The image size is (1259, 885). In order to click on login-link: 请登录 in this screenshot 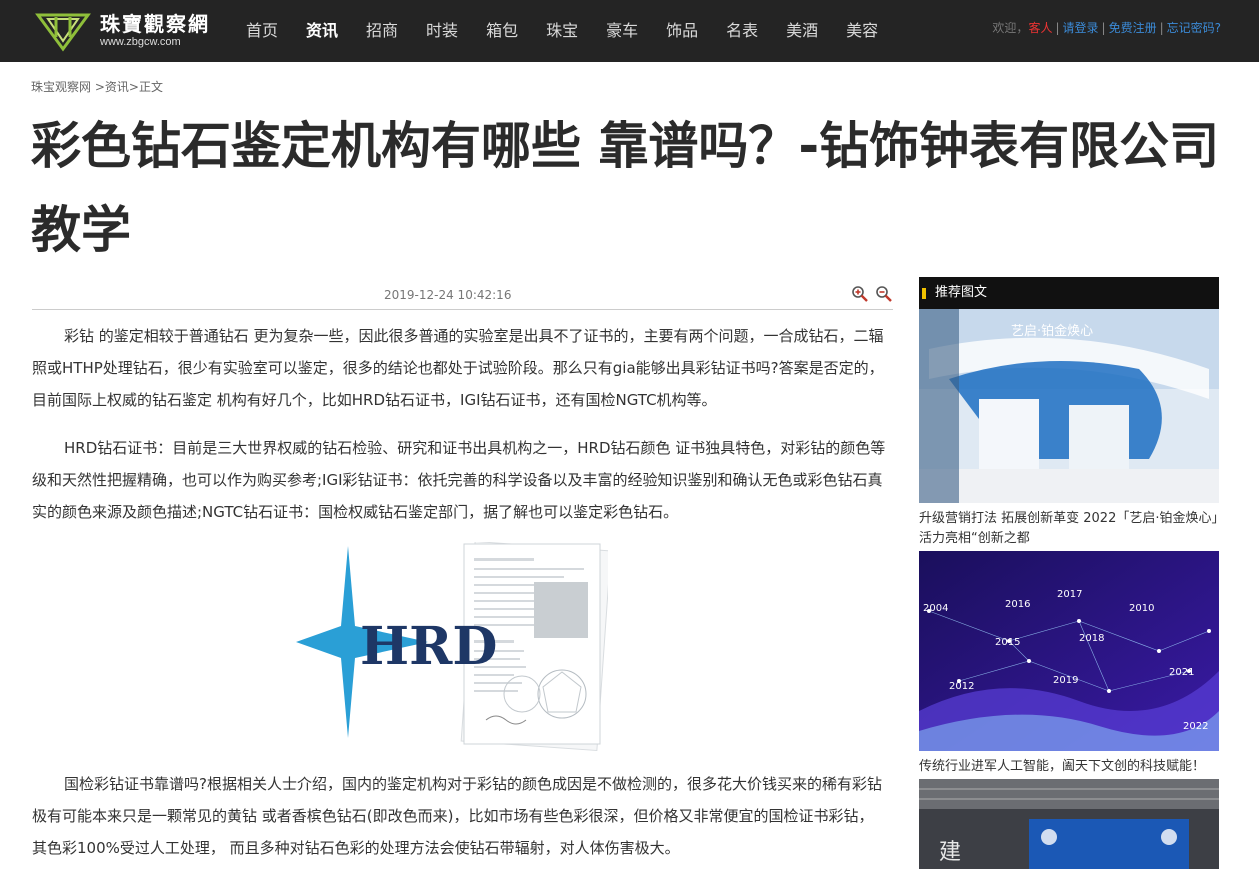, I will do `click(1081, 28)`.